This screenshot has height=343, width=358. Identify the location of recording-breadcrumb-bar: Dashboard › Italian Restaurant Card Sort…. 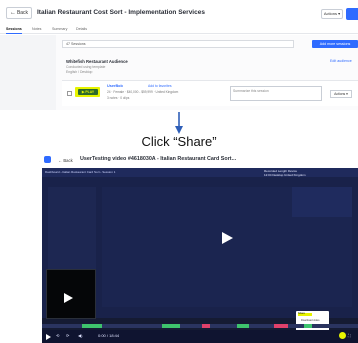
(200, 172).